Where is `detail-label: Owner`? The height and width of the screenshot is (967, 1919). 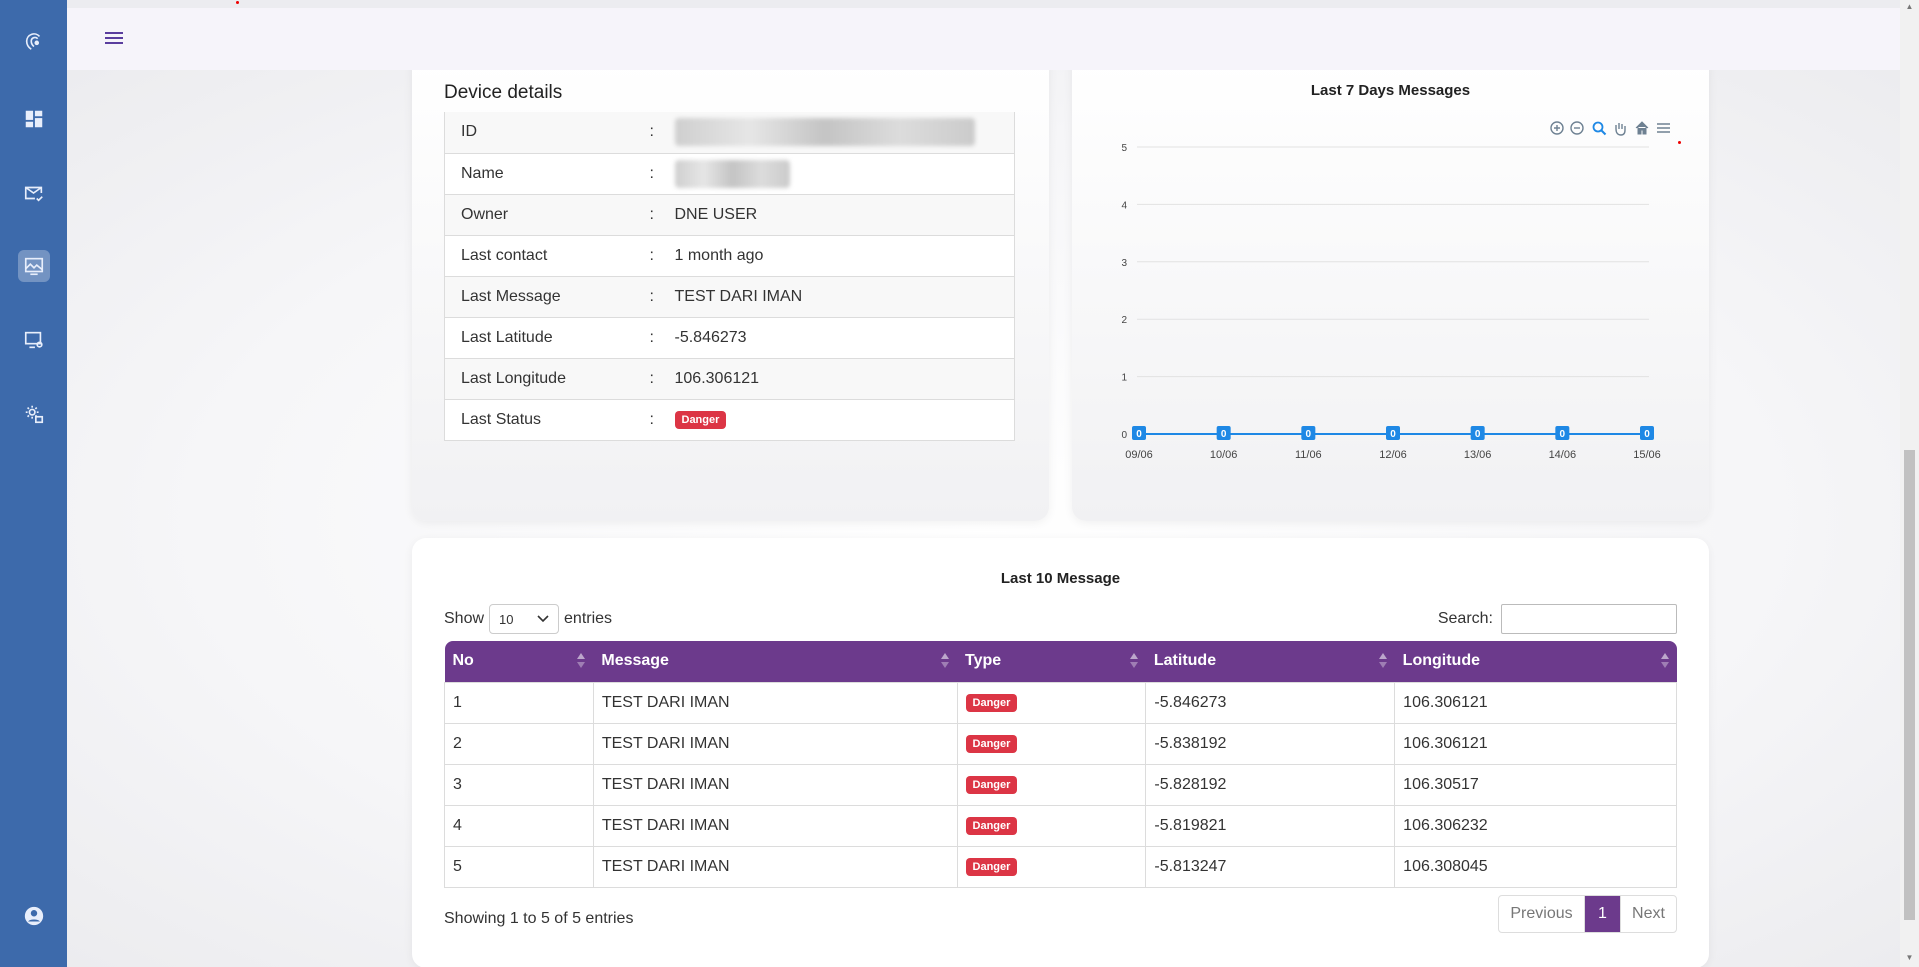 detail-label: Owner is located at coordinates (547, 215).